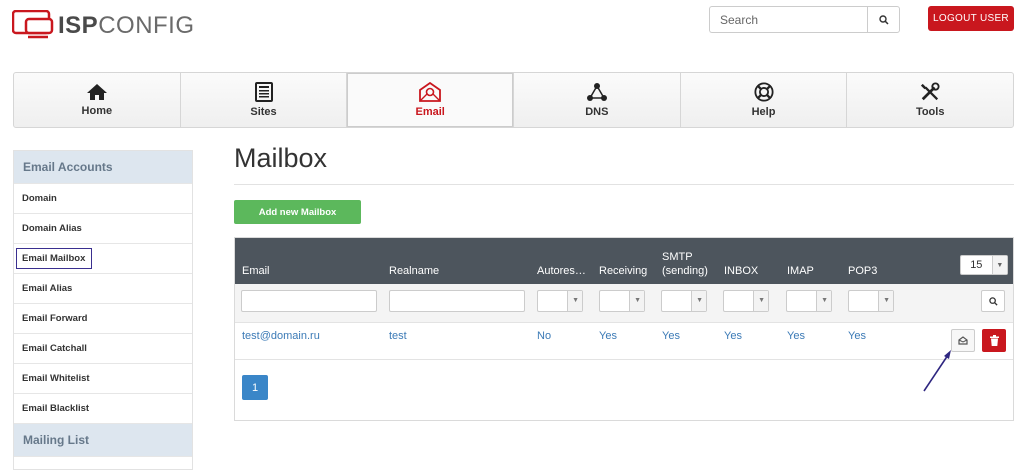 Image resolution: width=1024 pixels, height=470 pixels. I want to click on sidebar-item-email-alias: Email Alias, so click(103, 289).